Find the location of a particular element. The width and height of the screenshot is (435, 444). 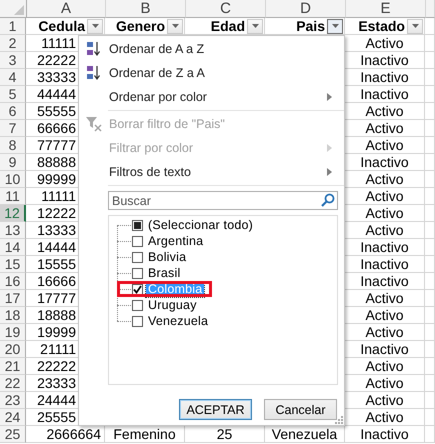

header-cell: Edad is located at coordinates (227, 26).